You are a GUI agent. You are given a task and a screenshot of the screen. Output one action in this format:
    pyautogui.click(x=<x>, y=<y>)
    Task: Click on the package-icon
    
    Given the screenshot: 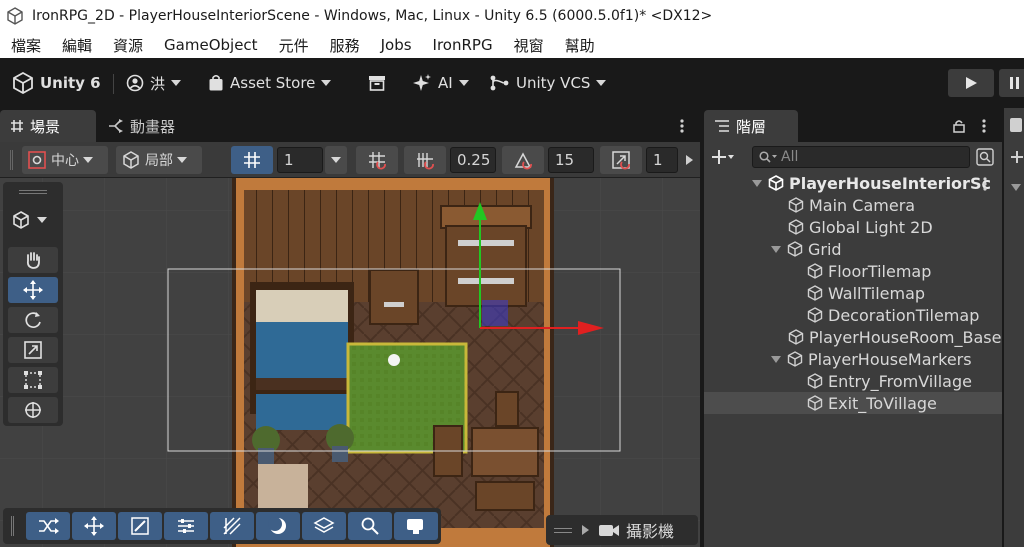 What is the action you would take?
    pyautogui.click(x=377, y=83)
    